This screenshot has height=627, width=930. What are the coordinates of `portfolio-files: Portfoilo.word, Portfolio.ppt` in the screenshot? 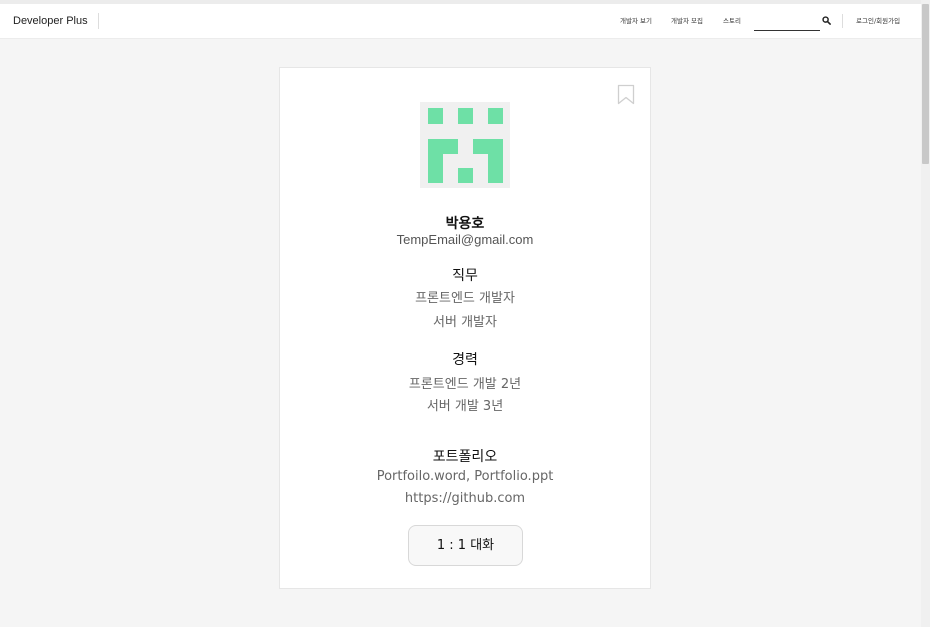 It's located at (465, 476).